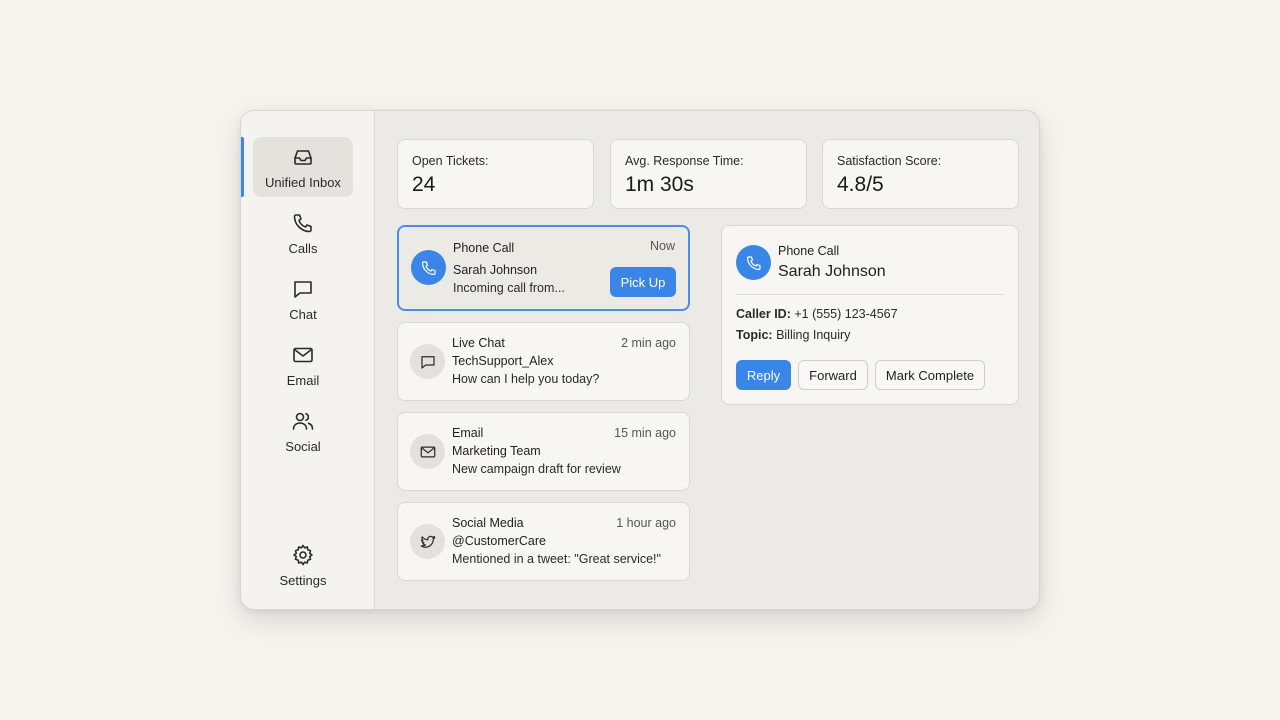 Image resolution: width=1280 pixels, height=720 pixels. Describe the element at coordinates (303, 555) in the screenshot. I see `gear-icon` at that location.